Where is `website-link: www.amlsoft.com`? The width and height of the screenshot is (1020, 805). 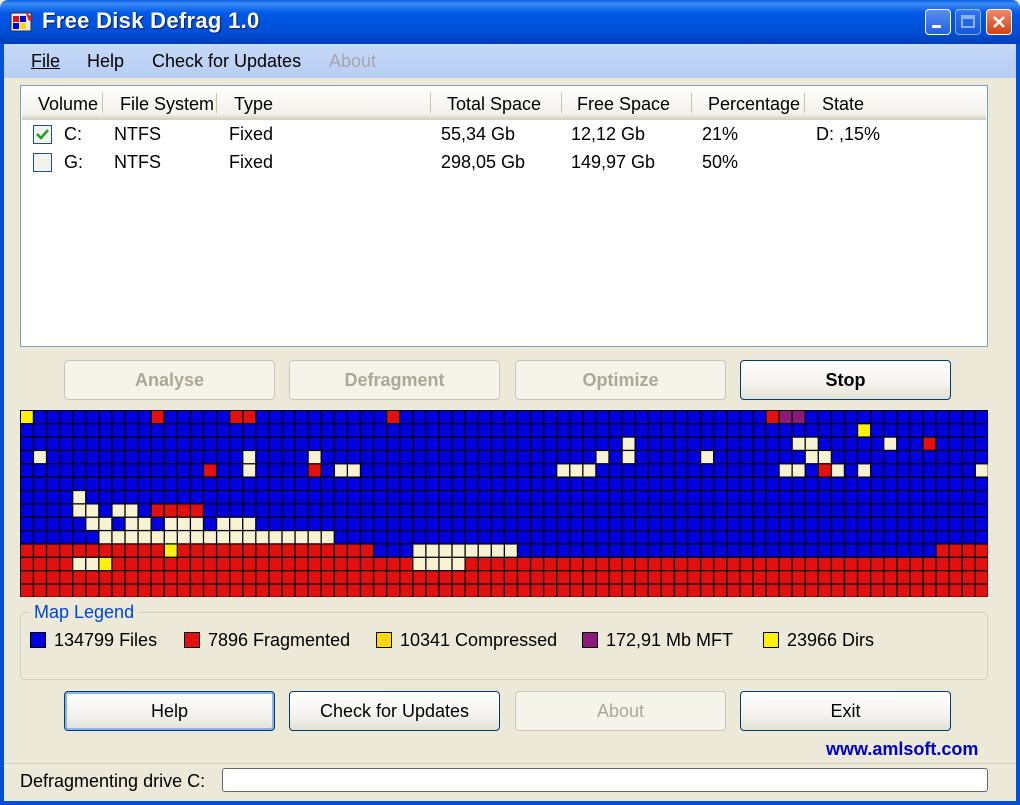 website-link: www.amlsoft.com is located at coordinates (902, 749).